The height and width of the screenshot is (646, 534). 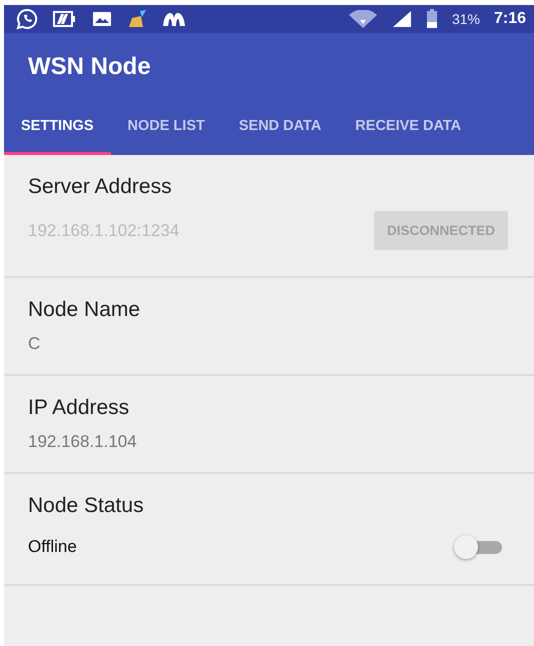 What do you see at coordinates (363, 19) in the screenshot?
I see `wifi-icon` at bounding box center [363, 19].